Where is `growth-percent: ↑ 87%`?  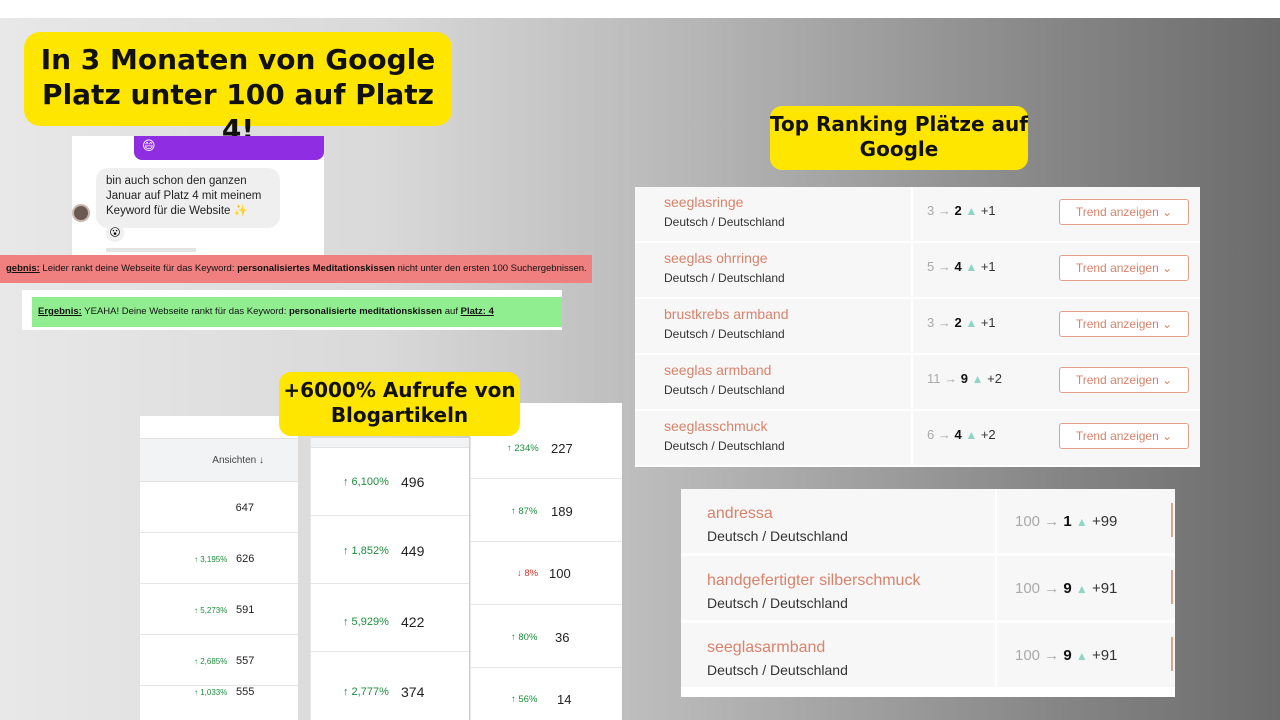
growth-percent: ↑ 87% is located at coordinates (524, 511).